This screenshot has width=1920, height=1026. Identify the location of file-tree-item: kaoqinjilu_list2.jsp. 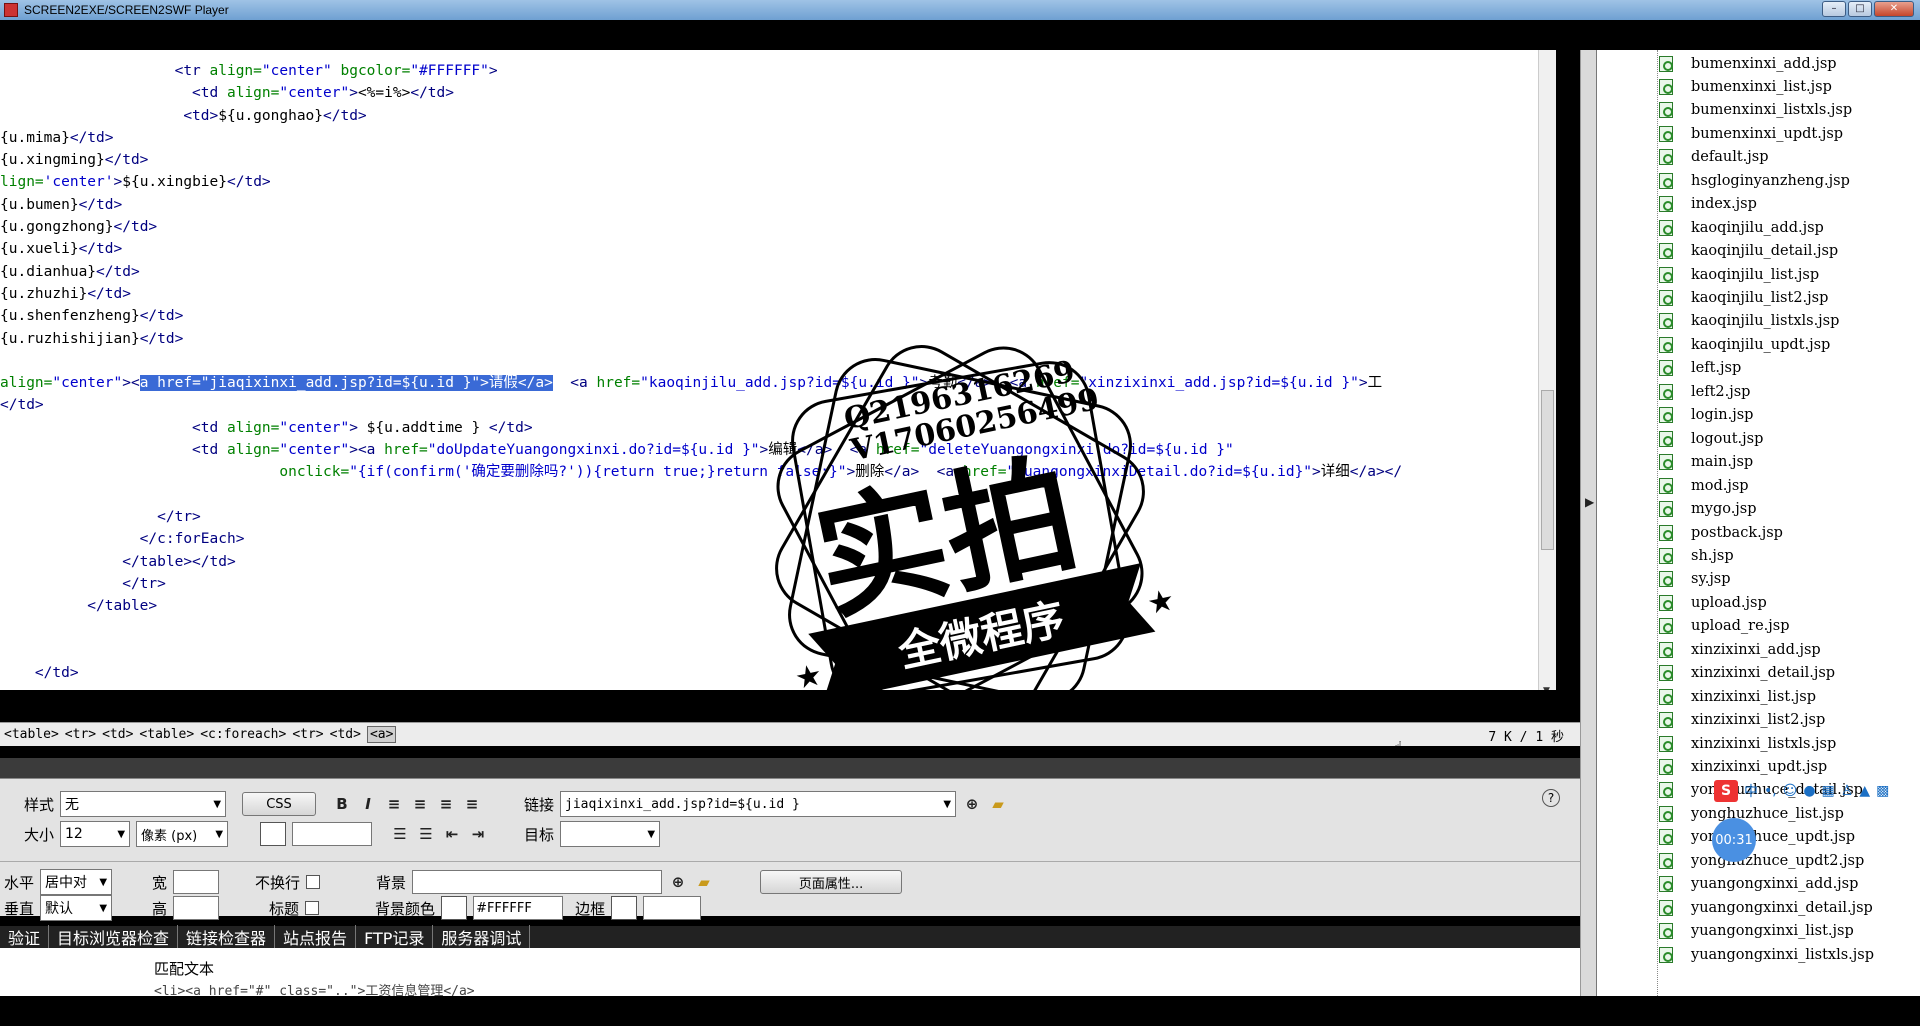
(1743, 298).